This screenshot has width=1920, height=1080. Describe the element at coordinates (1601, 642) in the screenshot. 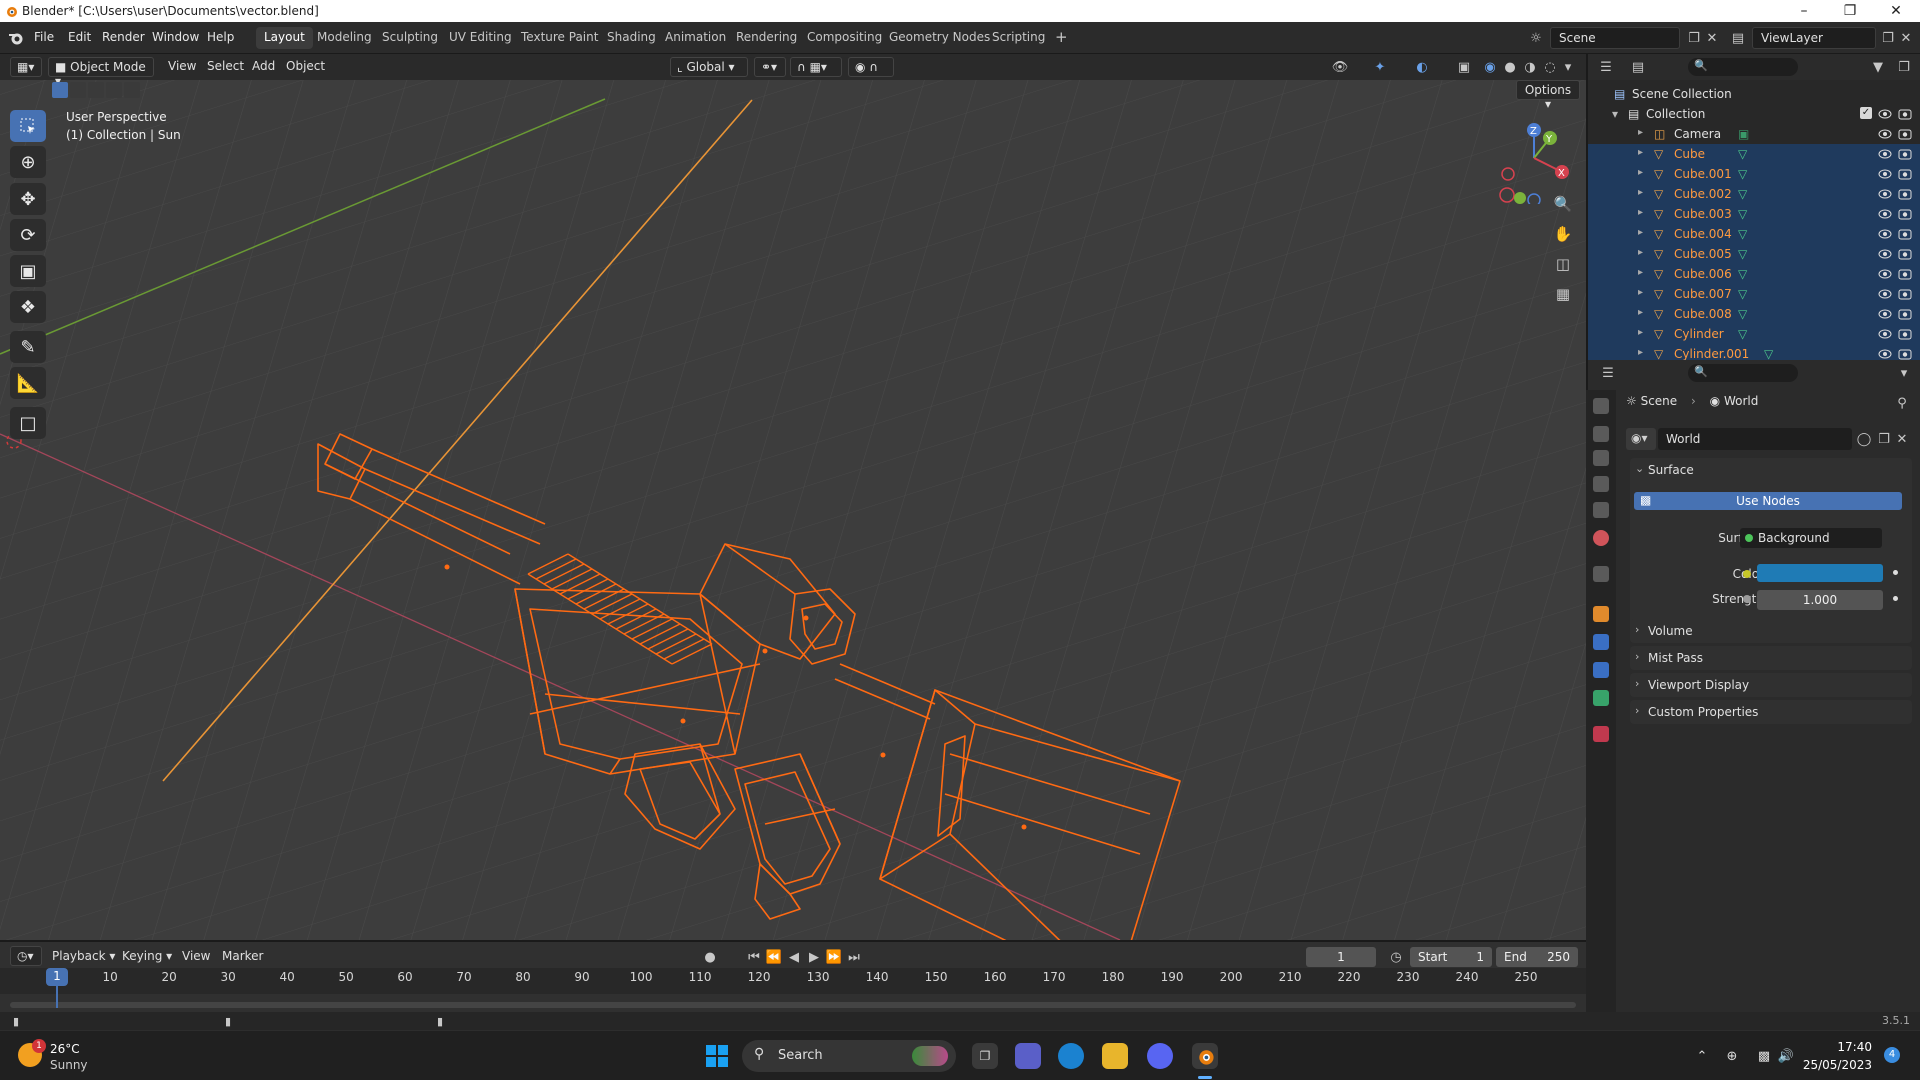

I see `modifier-tab-icon` at that location.